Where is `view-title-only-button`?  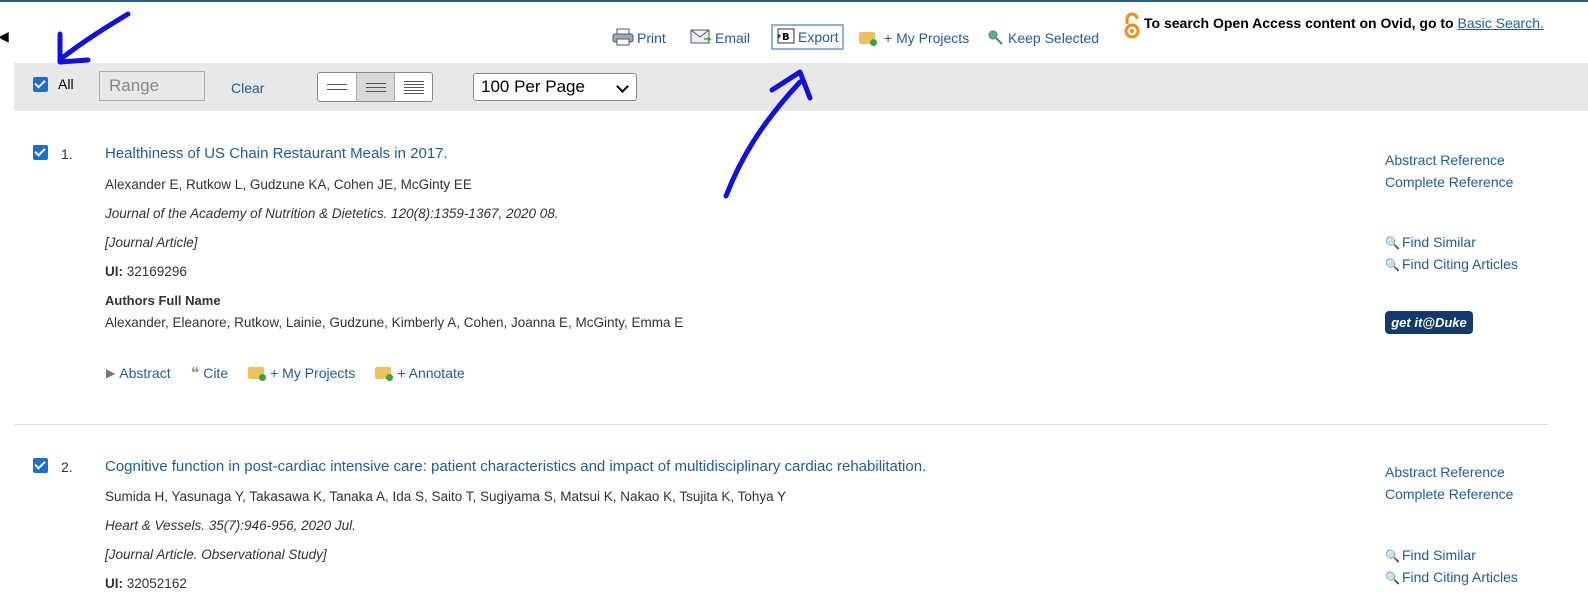
view-title-only-button is located at coordinates (337, 87).